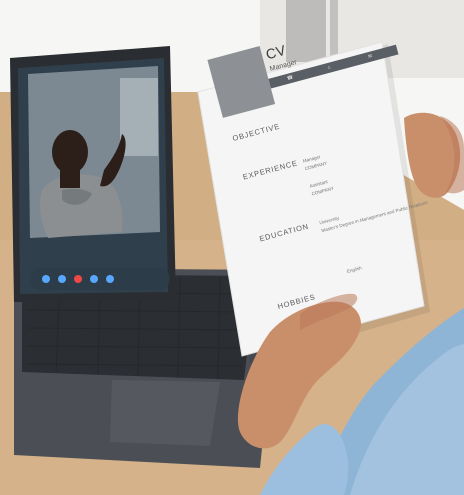  What do you see at coordinates (46, 279) in the screenshot?
I see `mic-icon` at bounding box center [46, 279].